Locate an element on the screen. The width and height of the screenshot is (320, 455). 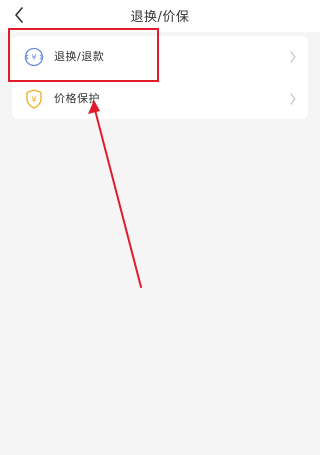
top-bar: 退换/价保 is located at coordinates (160, 16).